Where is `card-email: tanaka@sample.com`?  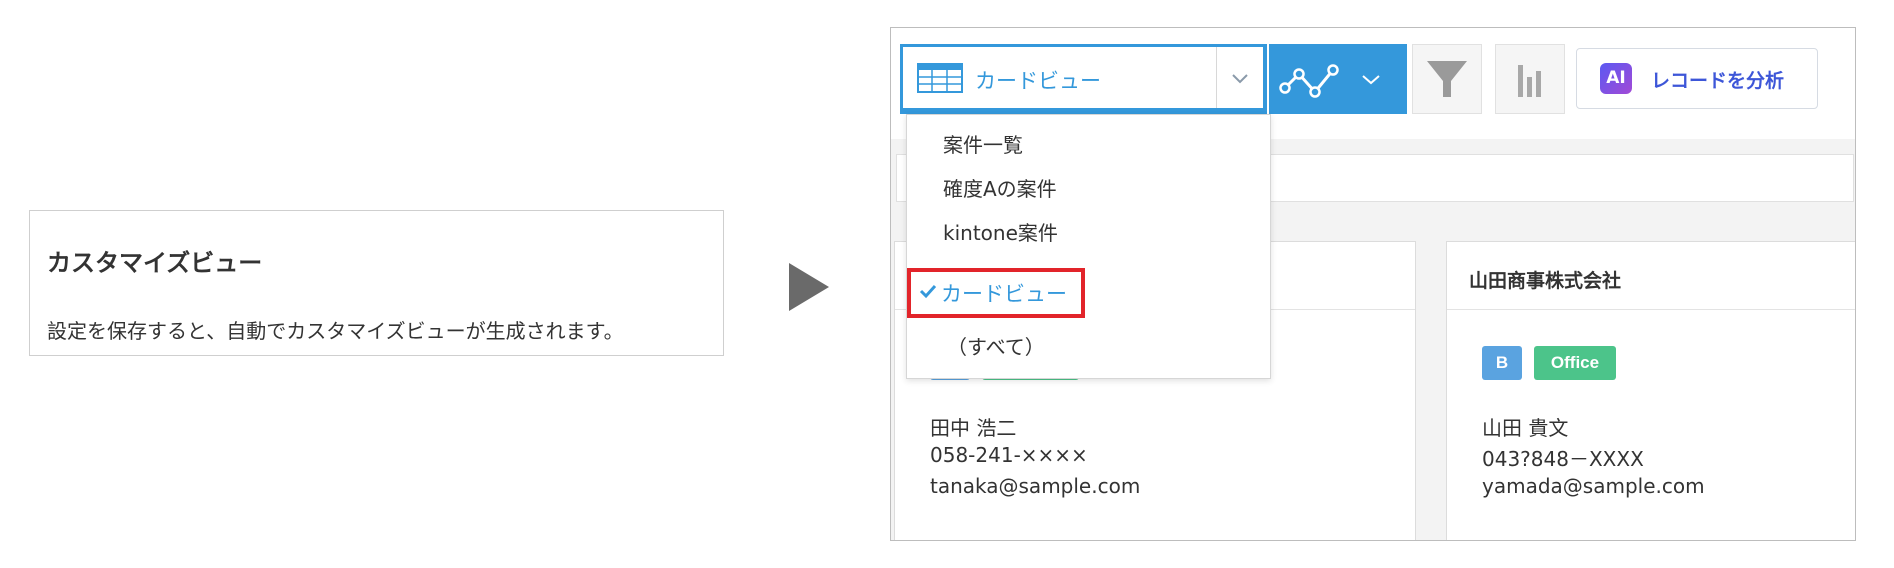 card-email: tanaka@sample.com is located at coordinates (1035, 486).